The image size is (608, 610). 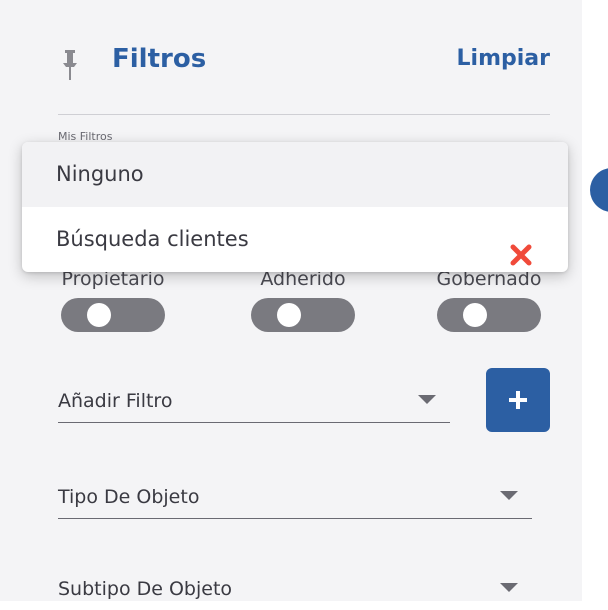 I want to click on toggle-owner: Propietario, so click(x=113, y=300).